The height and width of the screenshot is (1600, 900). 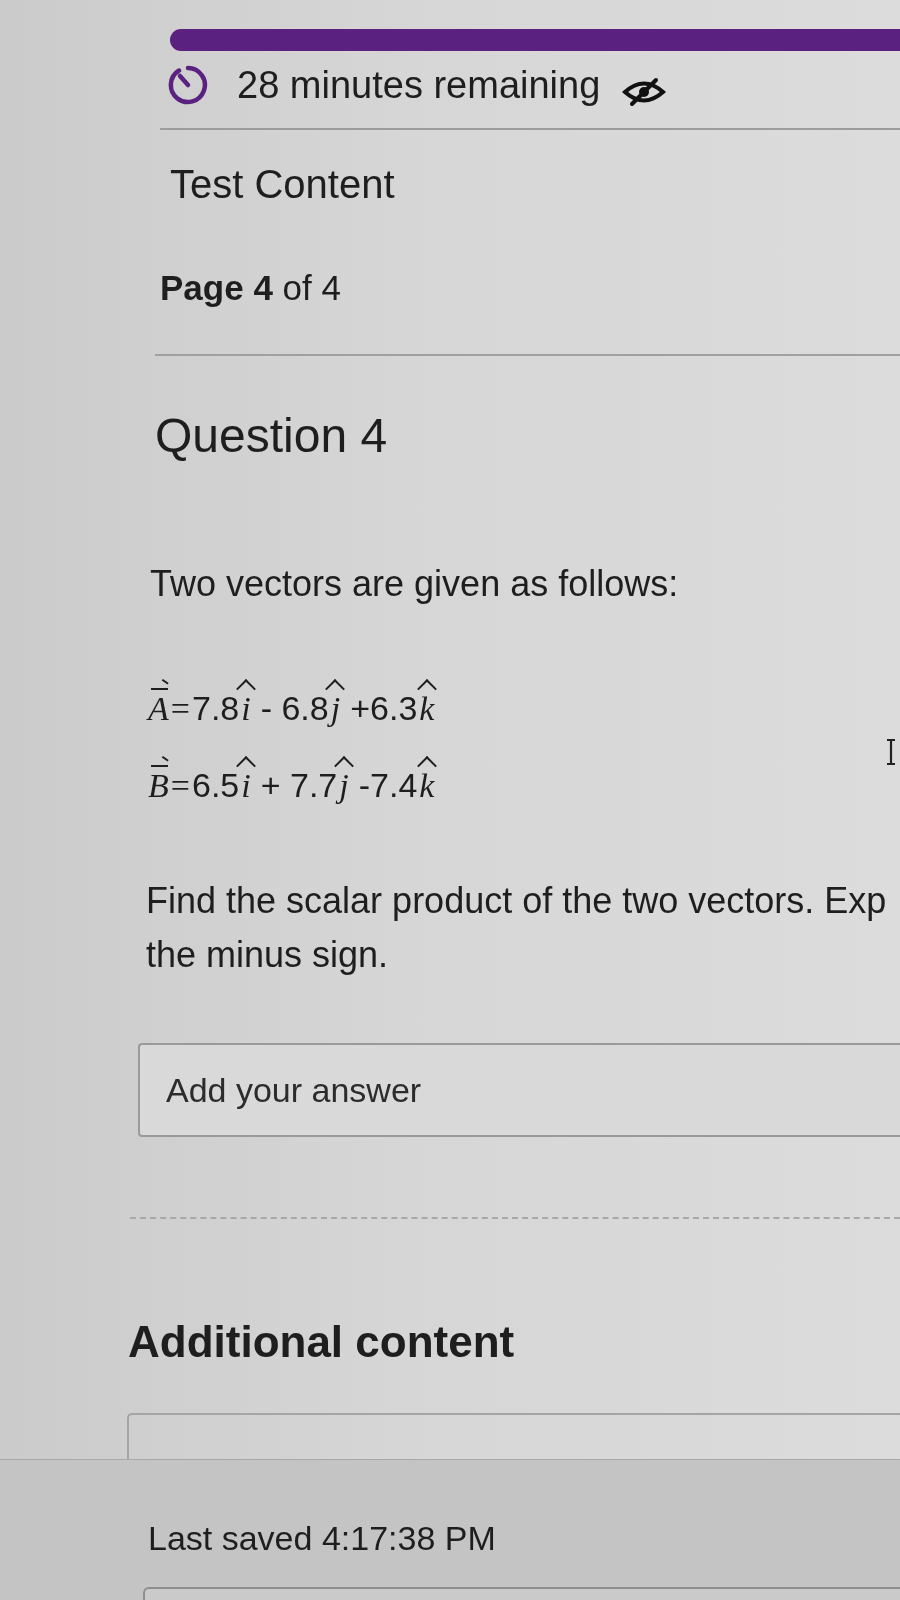 What do you see at coordinates (519, 1090) in the screenshot?
I see `answer-field: Add your answer` at bounding box center [519, 1090].